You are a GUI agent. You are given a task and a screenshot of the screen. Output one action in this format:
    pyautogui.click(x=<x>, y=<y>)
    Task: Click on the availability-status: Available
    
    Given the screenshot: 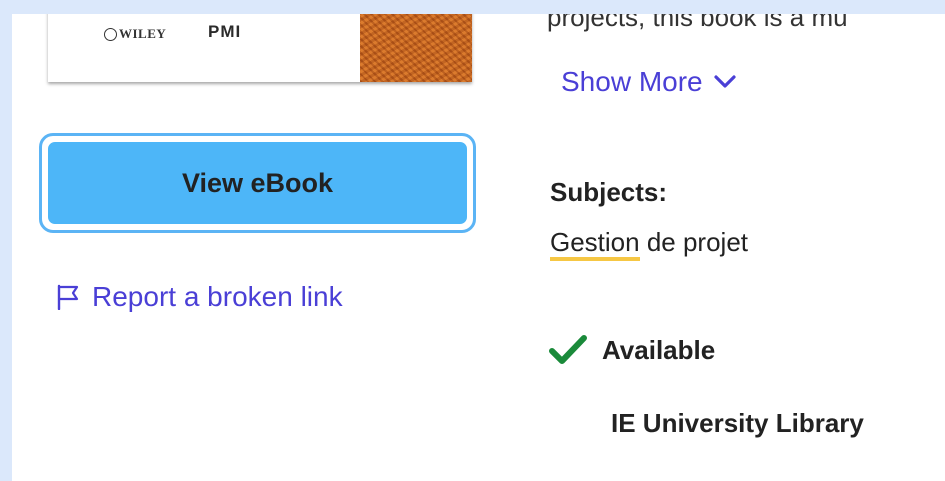 What is the action you would take?
    pyautogui.click(x=631, y=350)
    